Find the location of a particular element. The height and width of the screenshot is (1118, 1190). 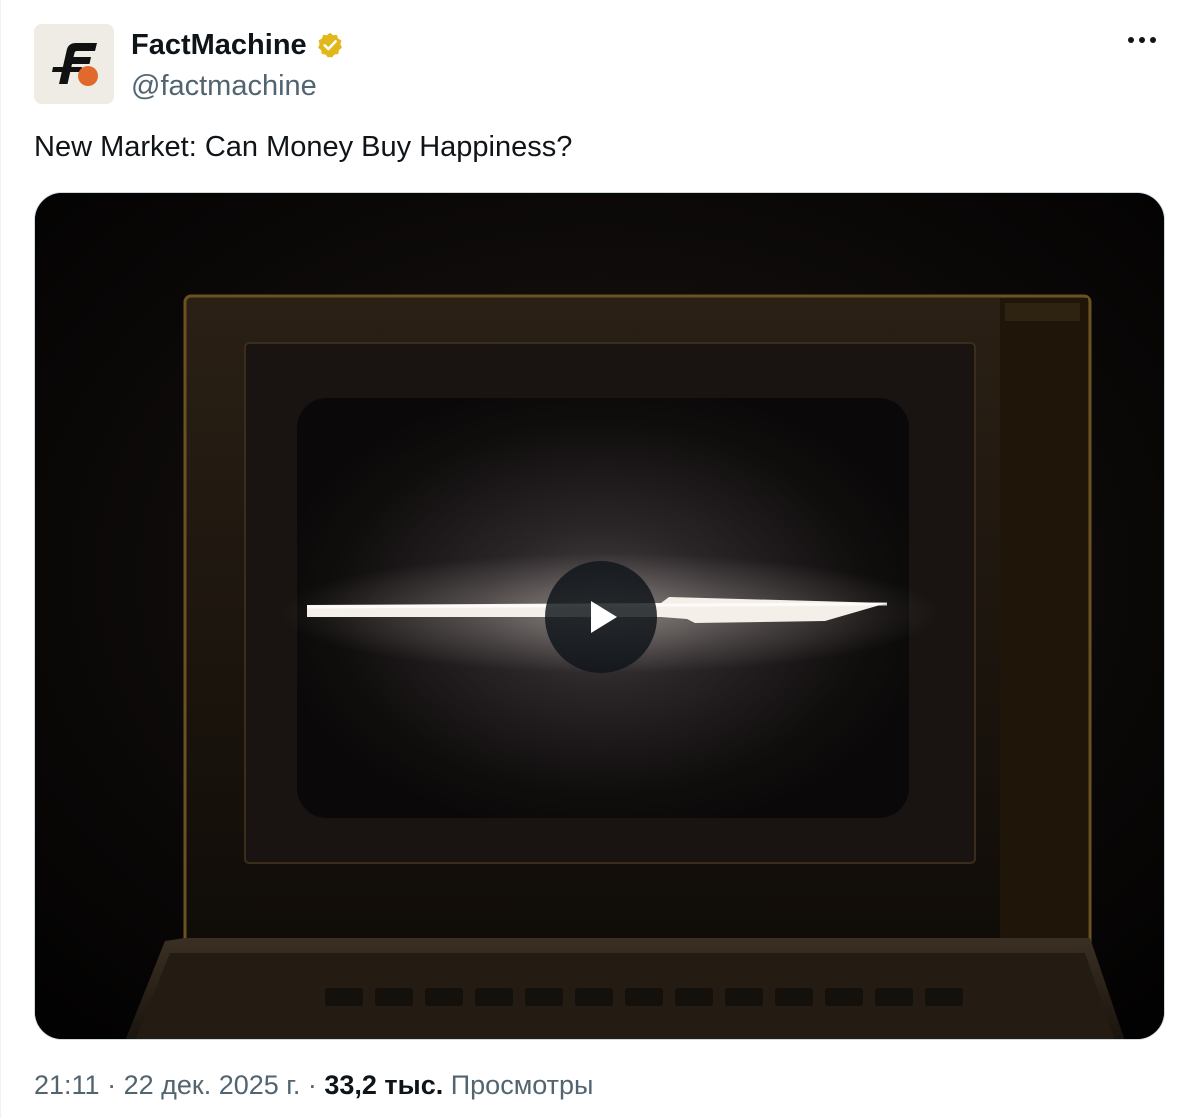

verified-badge-icon is located at coordinates (330, 45).